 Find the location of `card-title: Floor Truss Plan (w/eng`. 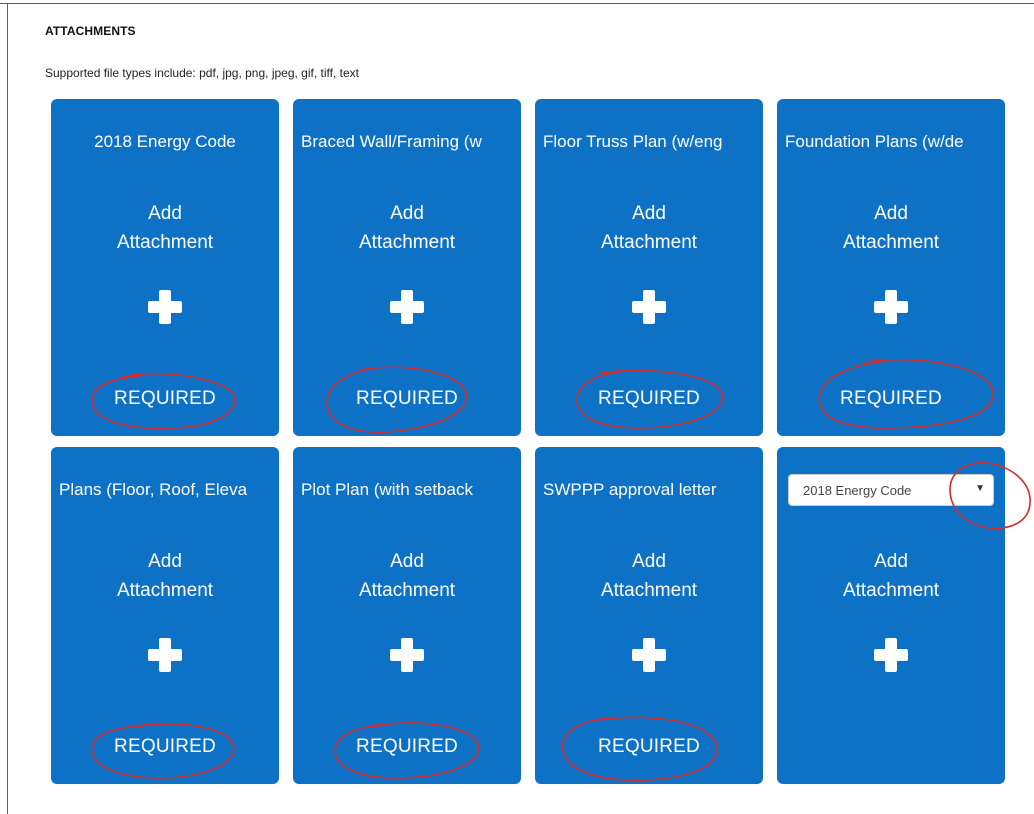

card-title: Floor Truss Plan (w/eng is located at coordinates (633, 141).